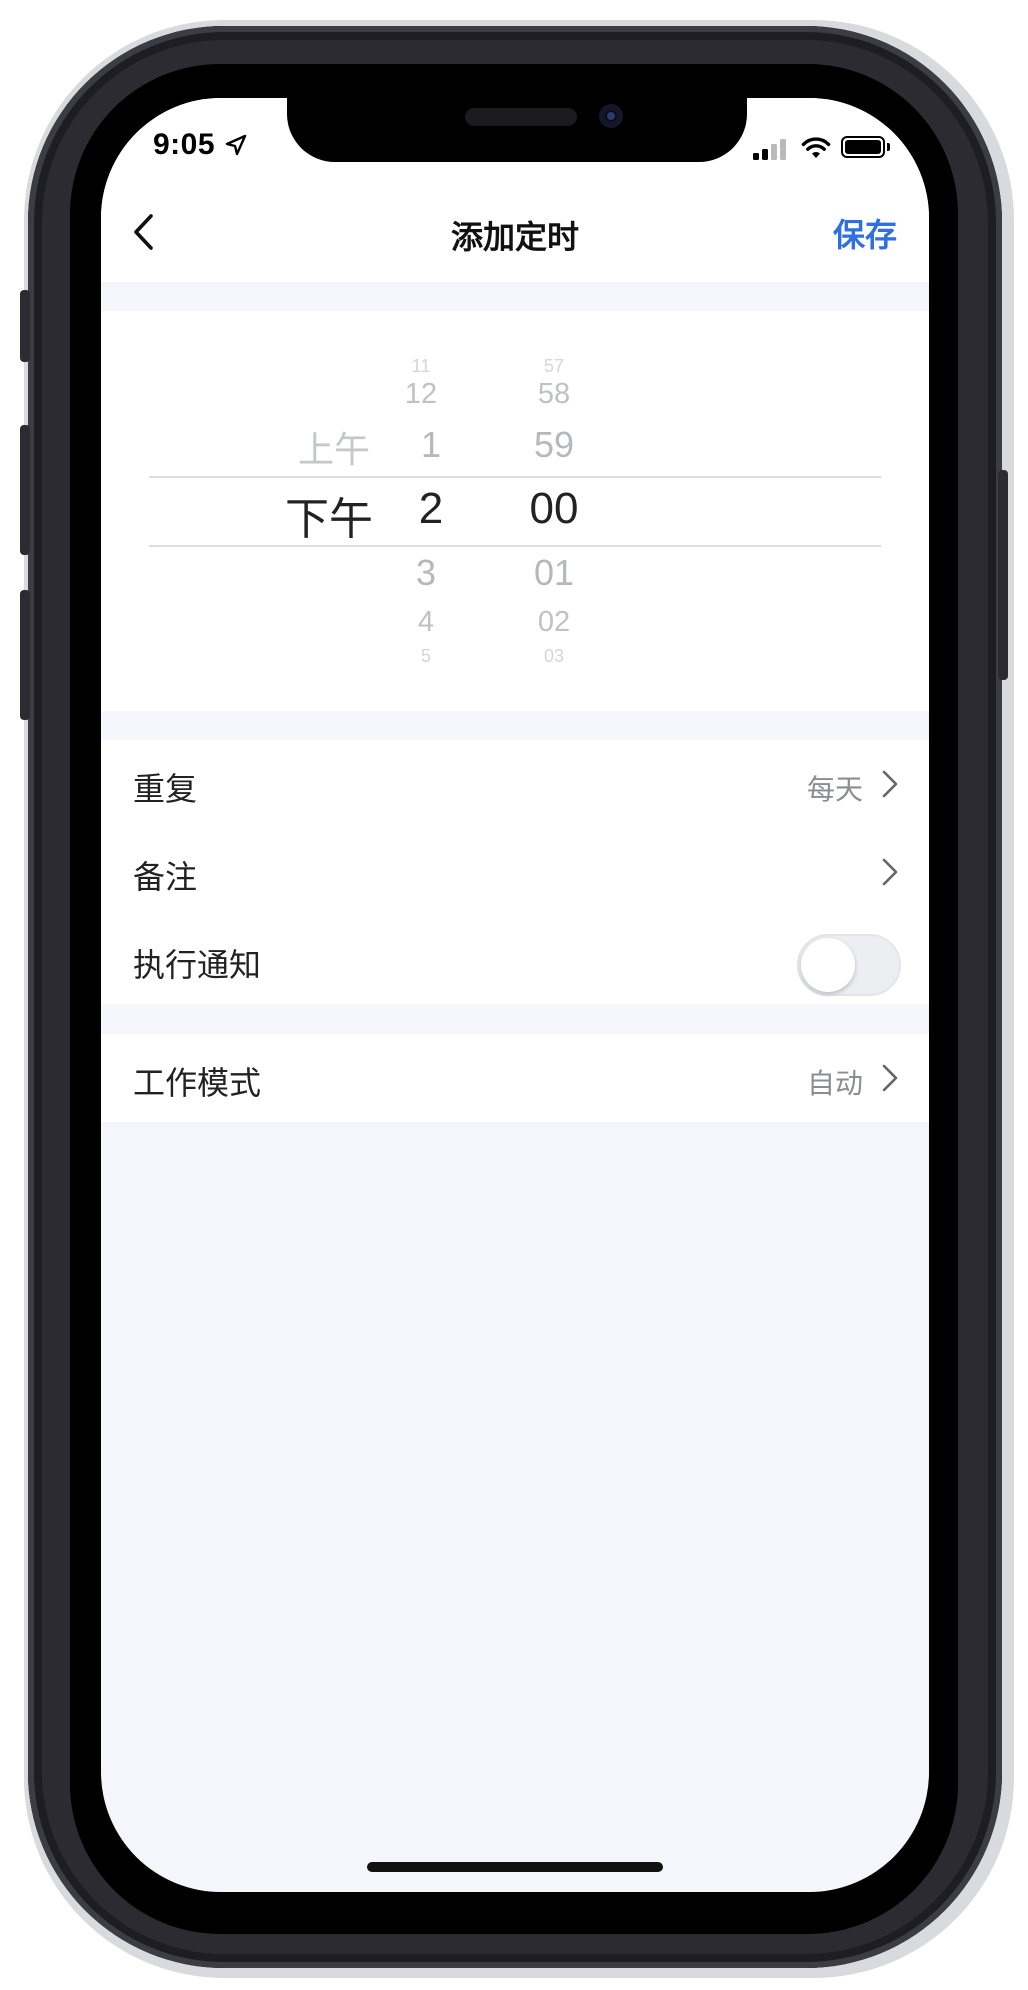  What do you see at coordinates (865, 233) in the screenshot?
I see `save-button: 保存` at bounding box center [865, 233].